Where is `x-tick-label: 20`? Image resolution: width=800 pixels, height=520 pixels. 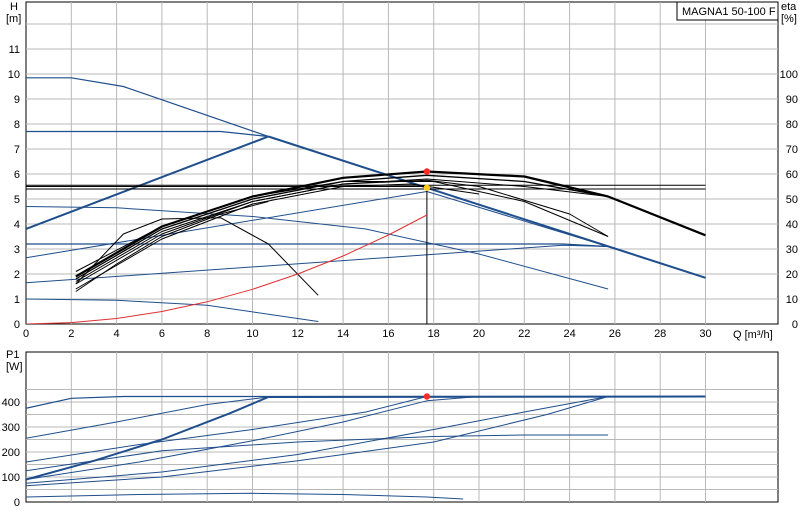
x-tick-label: 20 is located at coordinates (479, 334).